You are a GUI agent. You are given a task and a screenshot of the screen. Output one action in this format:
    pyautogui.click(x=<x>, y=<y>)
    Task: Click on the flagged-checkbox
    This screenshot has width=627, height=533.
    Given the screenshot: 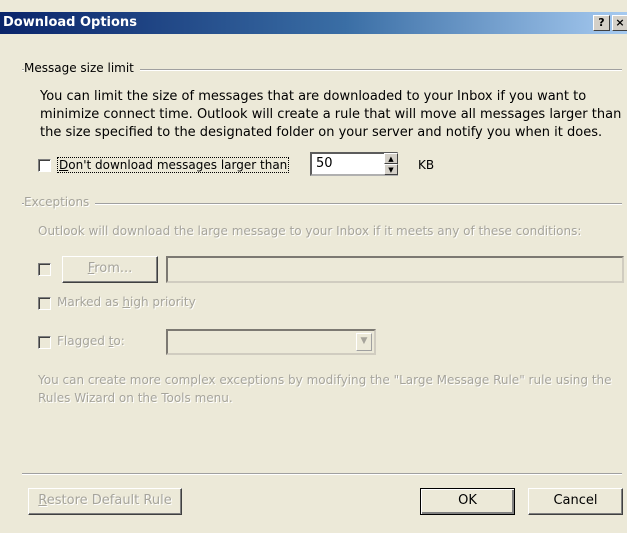 What is the action you would take?
    pyautogui.click(x=44, y=342)
    